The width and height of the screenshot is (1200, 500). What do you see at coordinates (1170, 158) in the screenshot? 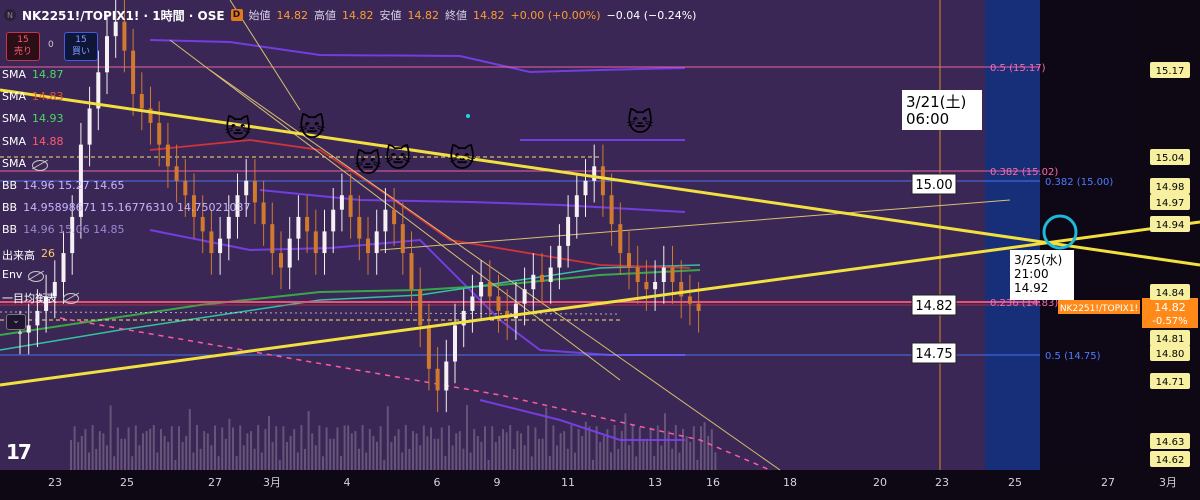
I see `y-tick-label: 15.04` at bounding box center [1170, 158].